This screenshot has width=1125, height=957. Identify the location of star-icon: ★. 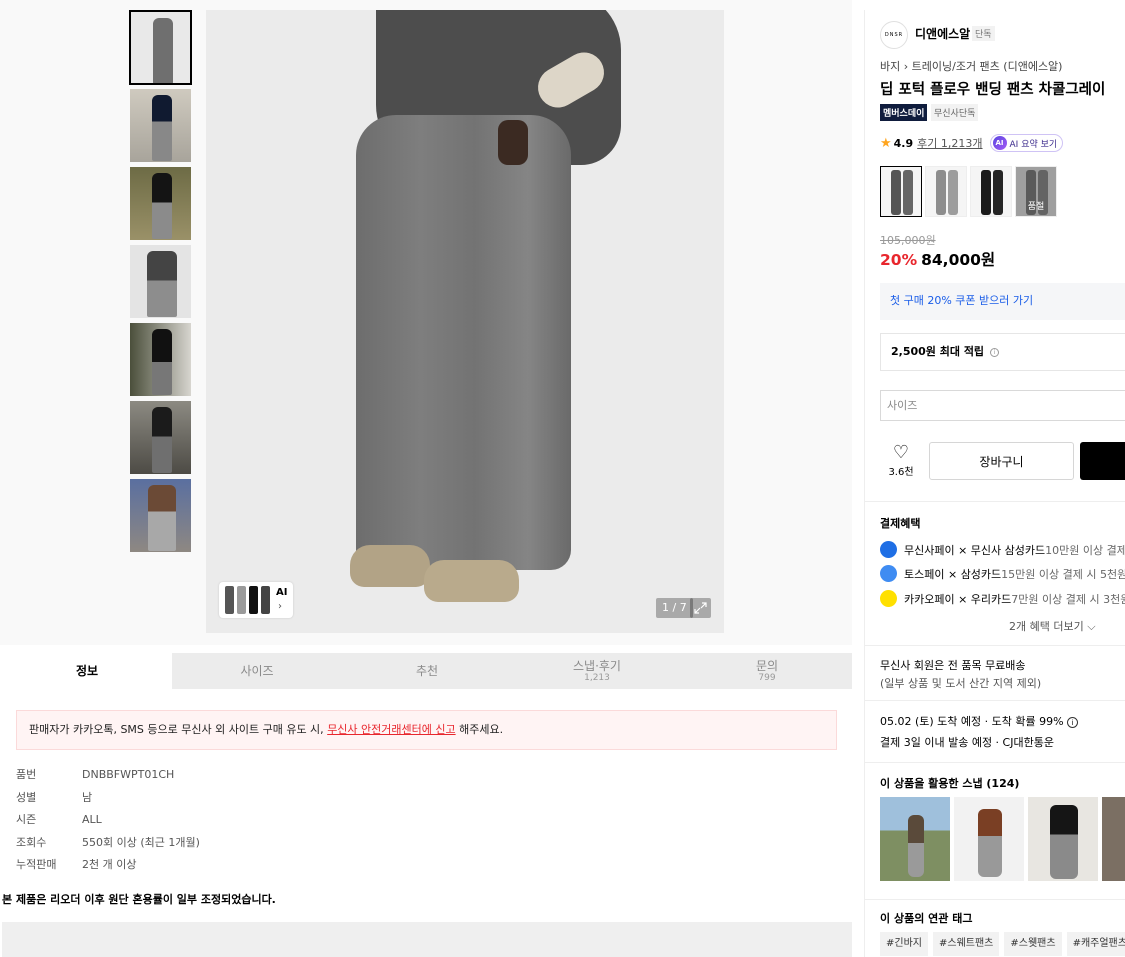
(886, 143).